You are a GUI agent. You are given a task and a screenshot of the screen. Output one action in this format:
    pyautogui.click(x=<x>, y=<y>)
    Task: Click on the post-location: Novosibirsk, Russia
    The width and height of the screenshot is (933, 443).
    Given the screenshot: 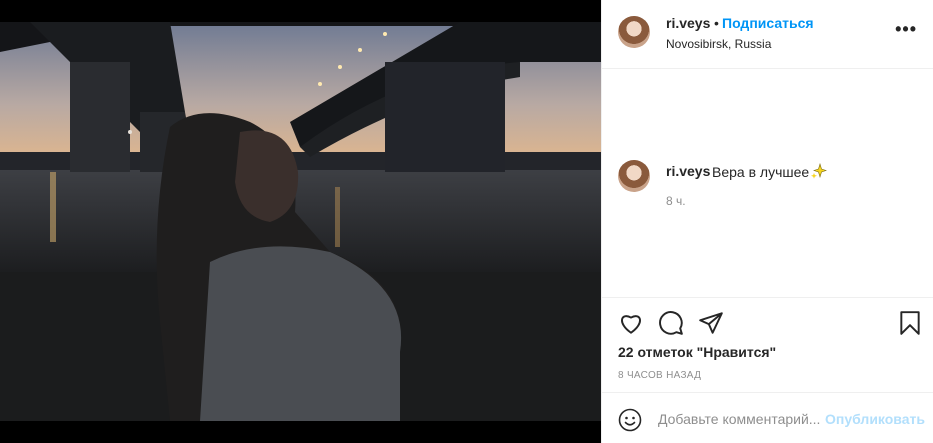 What is the action you would take?
    pyautogui.click(x=718, y=44)
    